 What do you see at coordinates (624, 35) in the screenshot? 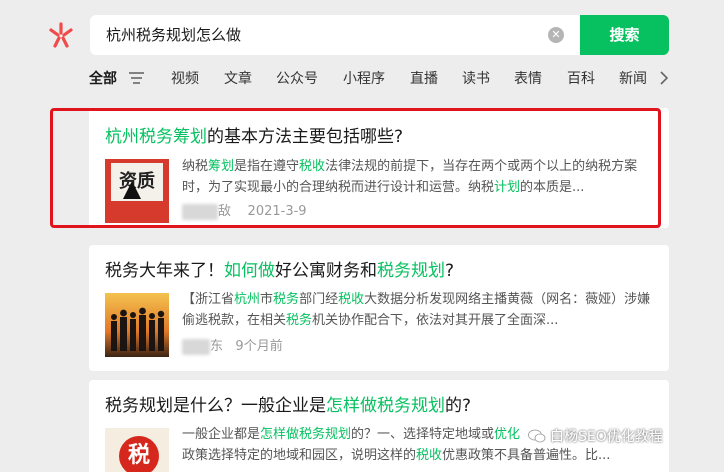
I see `search-button: 搜索` at bounding box center [624, 35].